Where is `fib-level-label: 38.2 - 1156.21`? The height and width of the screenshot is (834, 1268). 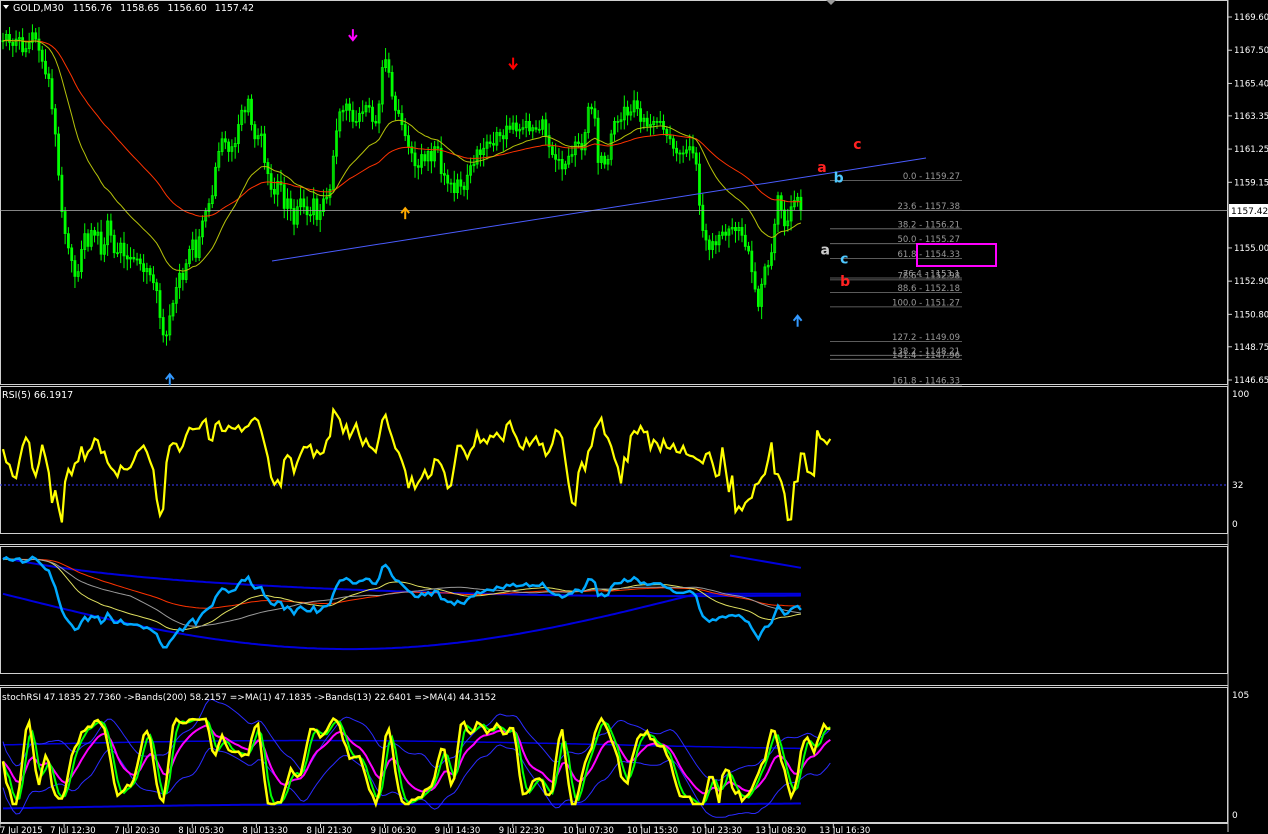 fib-level-label: 38.2 - 1156.21 is located at coordinates (928, 225).